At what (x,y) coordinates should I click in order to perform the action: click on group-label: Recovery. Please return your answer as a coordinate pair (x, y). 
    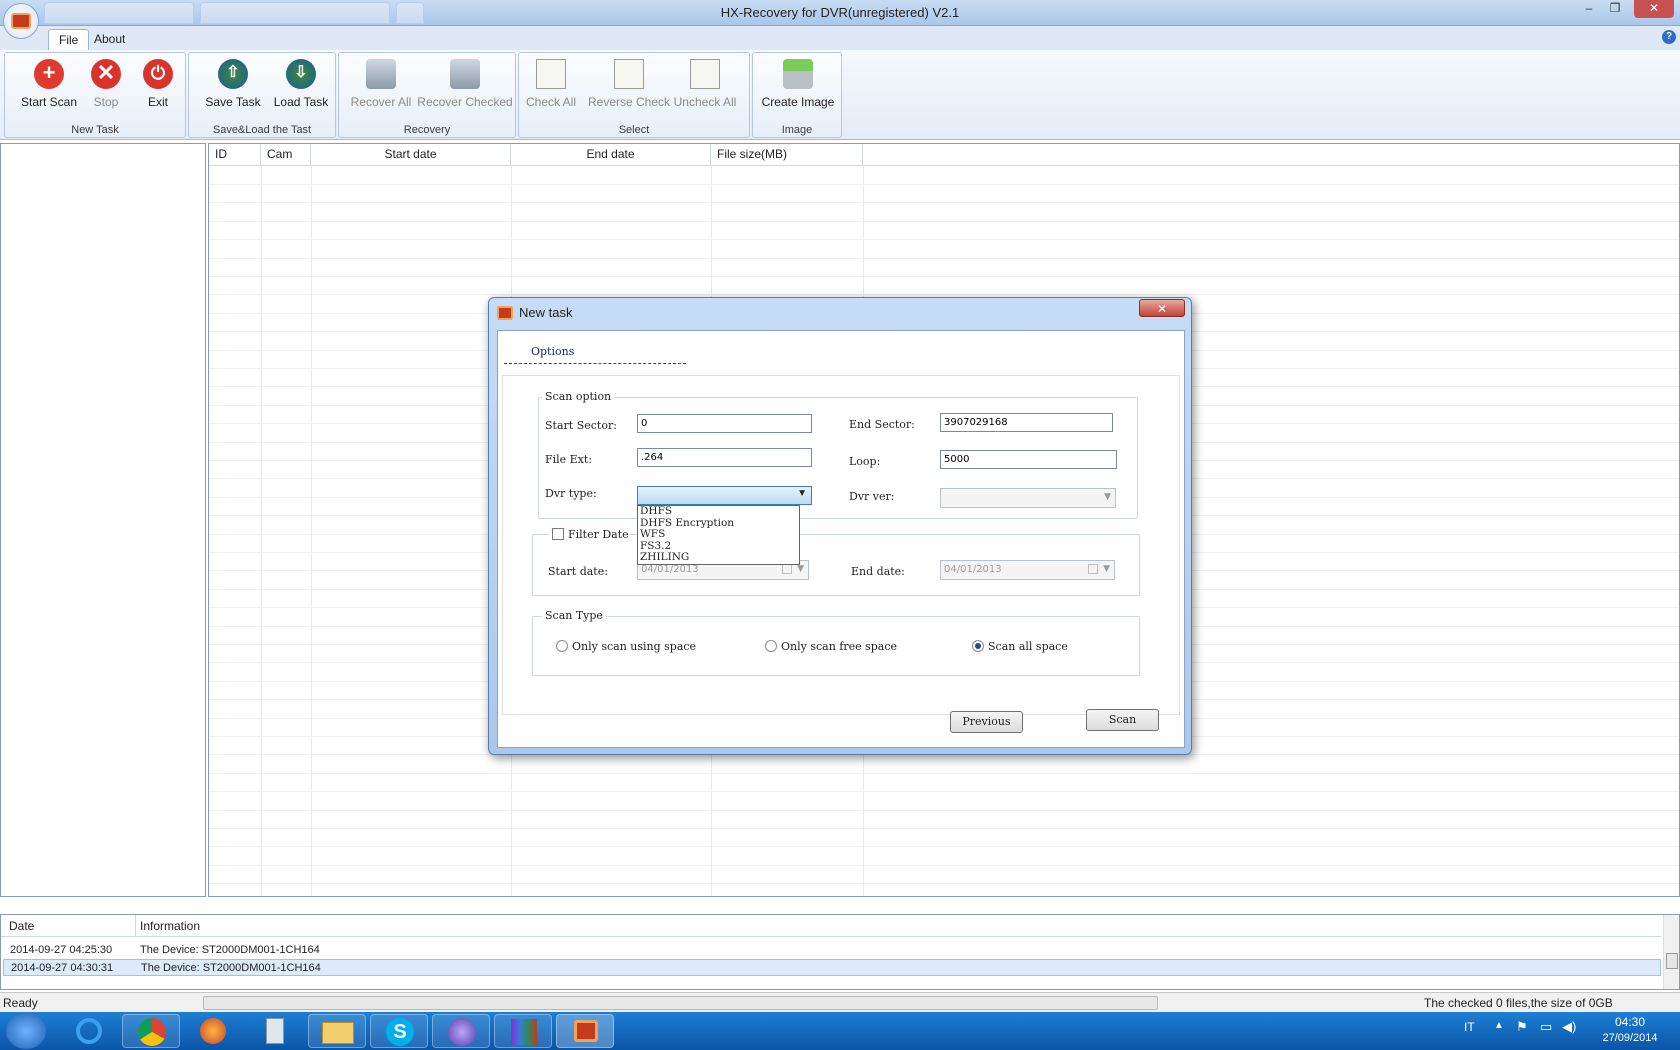
    Looking at the image, I should click on (427, 130).